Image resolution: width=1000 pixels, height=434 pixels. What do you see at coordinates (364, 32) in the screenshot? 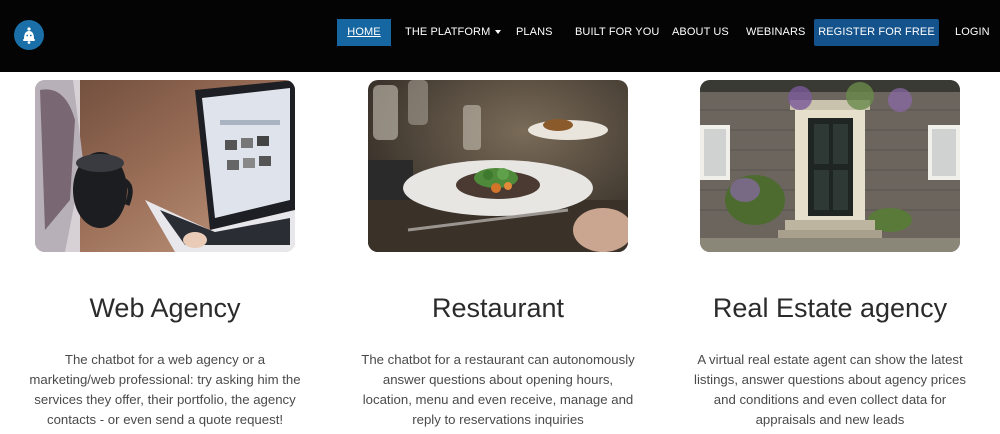
I see `nav-home: HOME` at bounding box center [364, 32].